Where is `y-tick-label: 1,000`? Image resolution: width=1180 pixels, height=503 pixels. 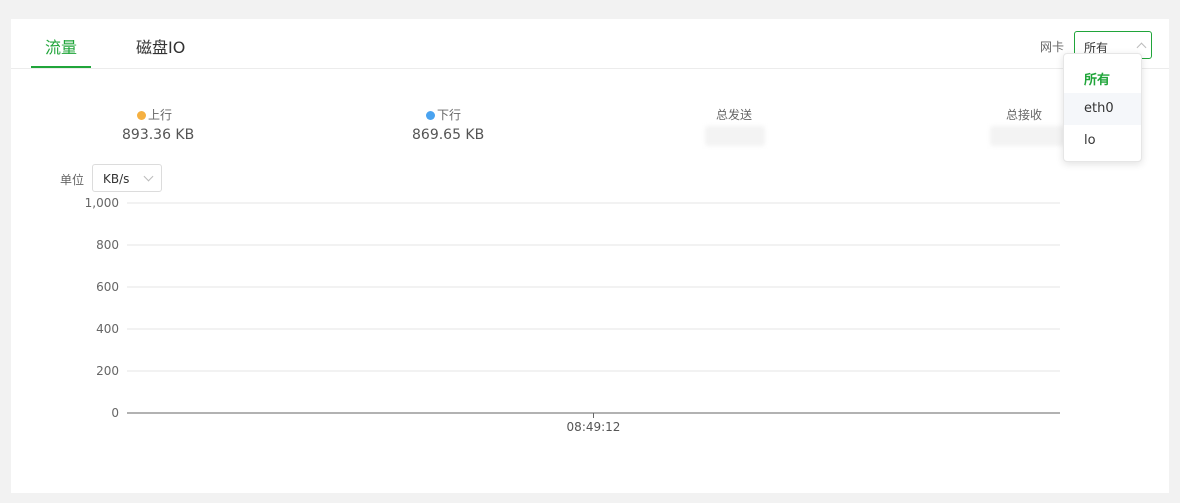
y-tick-label: 1,000 is located at coordinates (102, 203).